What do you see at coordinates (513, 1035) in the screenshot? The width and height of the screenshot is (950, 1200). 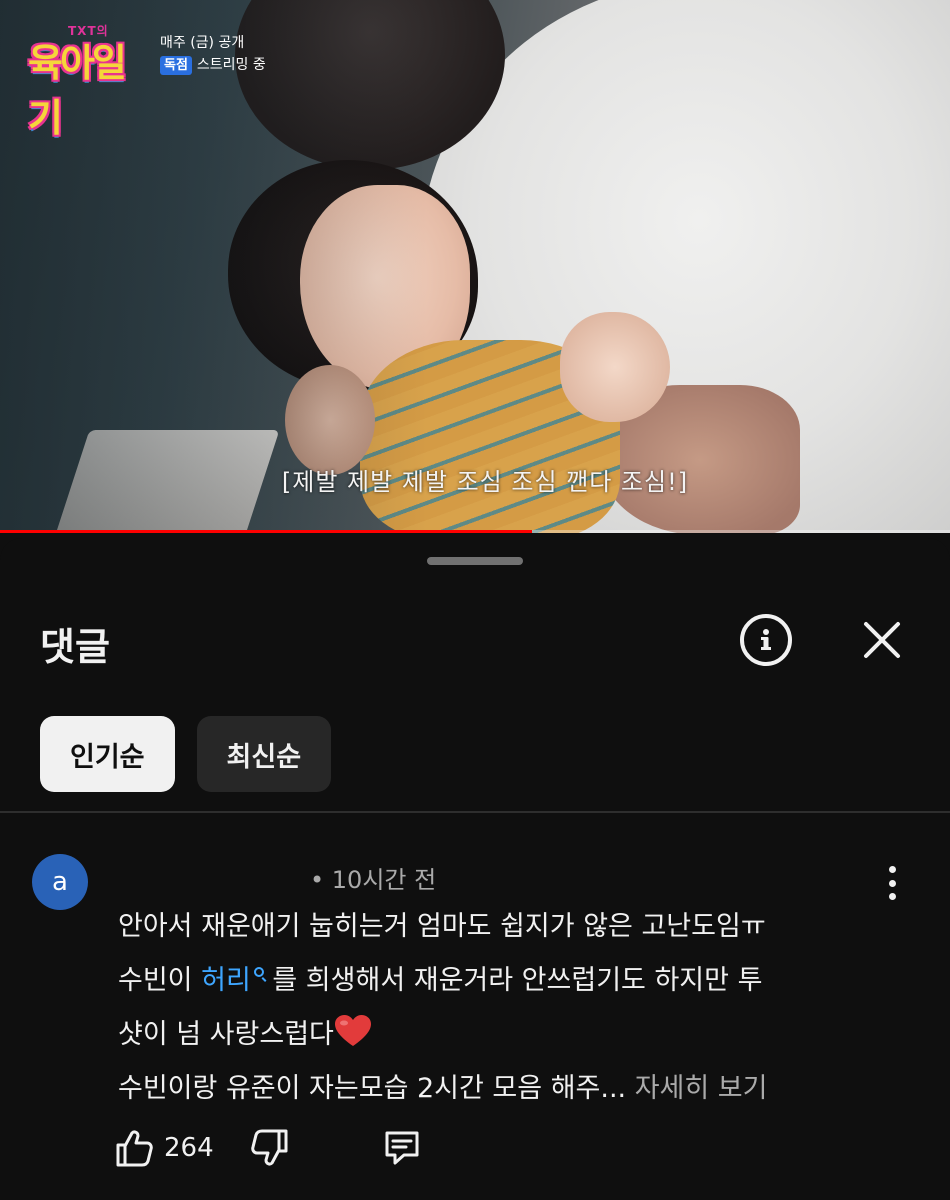 I see `comment-line-3: 샷이 넘 사랑스럽다` at bounding box center [513, 1035].